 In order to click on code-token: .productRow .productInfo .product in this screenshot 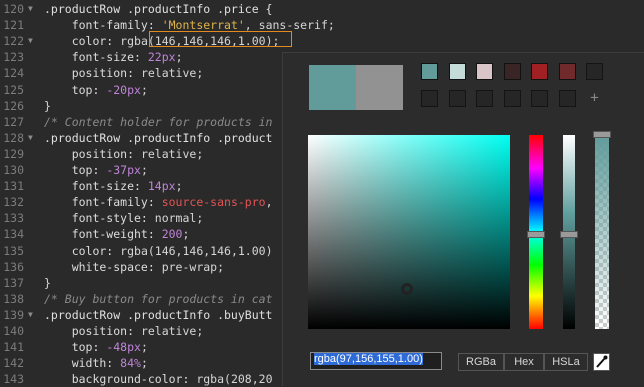, I will do `click(158, 137)`.